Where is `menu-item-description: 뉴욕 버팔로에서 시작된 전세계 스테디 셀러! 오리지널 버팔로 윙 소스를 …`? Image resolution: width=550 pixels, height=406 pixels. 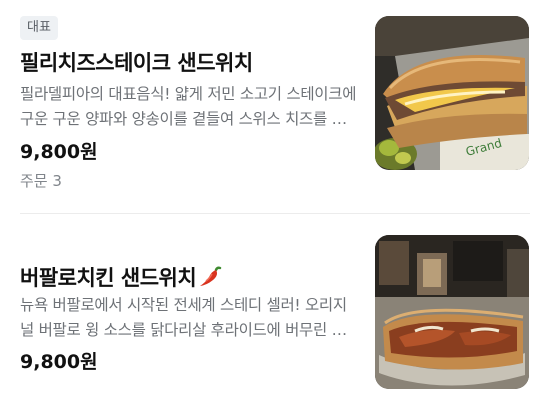 menu-item-description: 뉴욕 버팔로에서 시작된 전세계 스테디 셀러! 오리지널 버팔로 윙 소스를 … is located at coordinates (190, 317).